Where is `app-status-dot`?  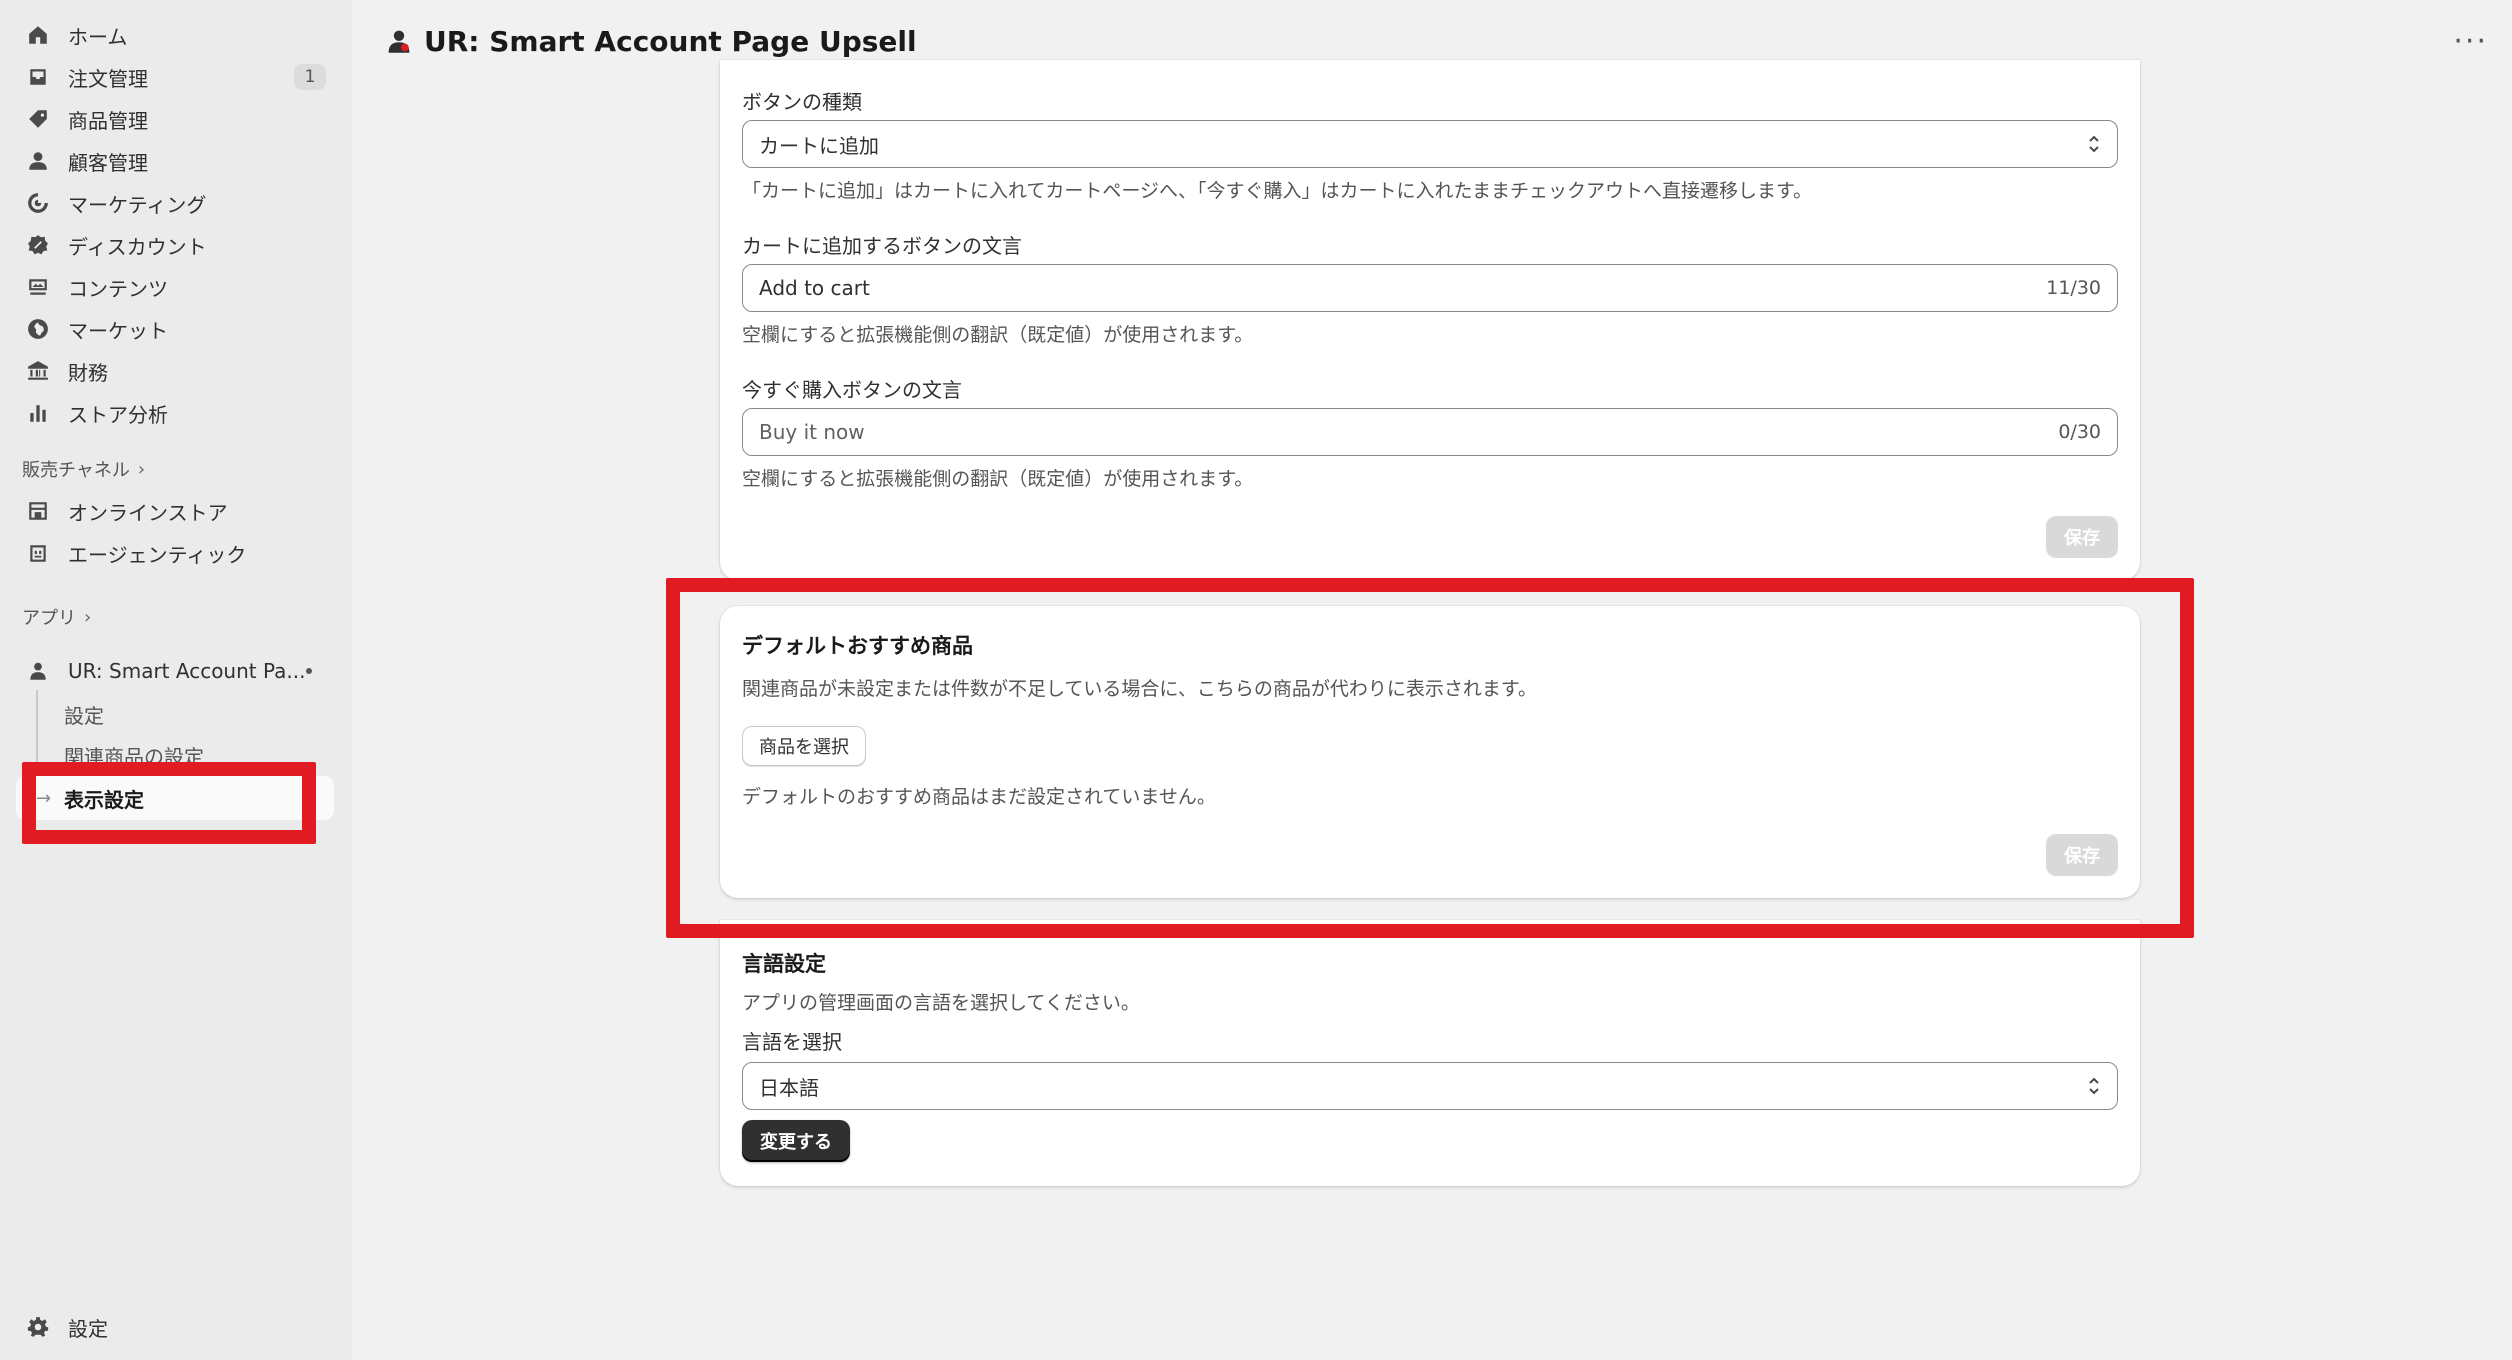 app-status-dot is located at coordinates (309, 671).